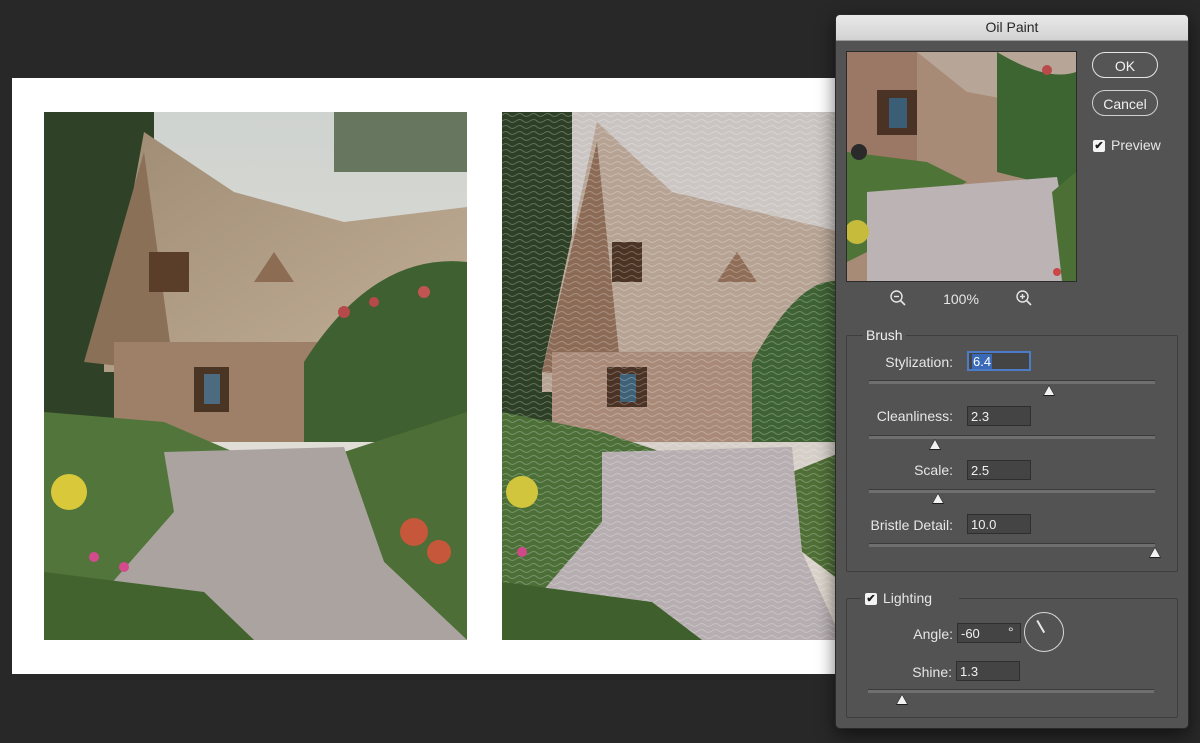 This screenshot has height=743, width=1200. I want to click on angle-label: Angle:, so click(933, 634).